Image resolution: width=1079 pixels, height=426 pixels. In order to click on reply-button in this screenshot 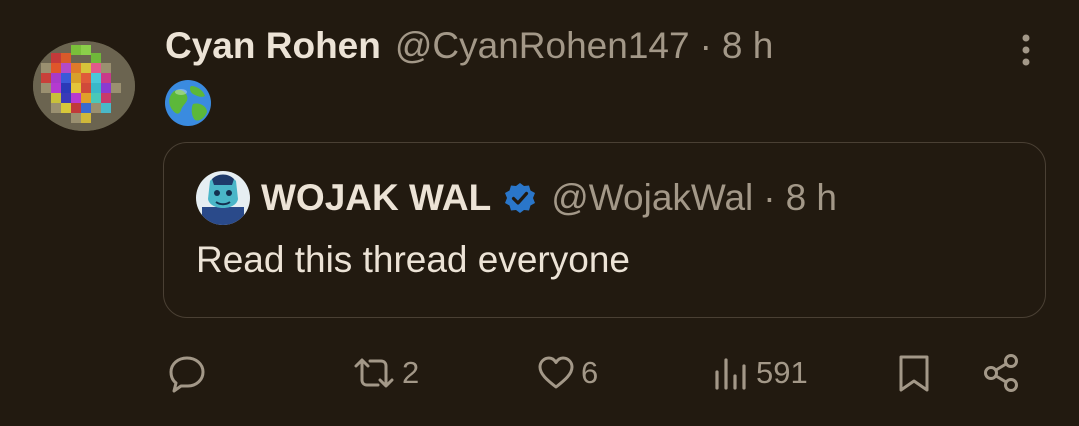, I will do `click(187, 373)`.